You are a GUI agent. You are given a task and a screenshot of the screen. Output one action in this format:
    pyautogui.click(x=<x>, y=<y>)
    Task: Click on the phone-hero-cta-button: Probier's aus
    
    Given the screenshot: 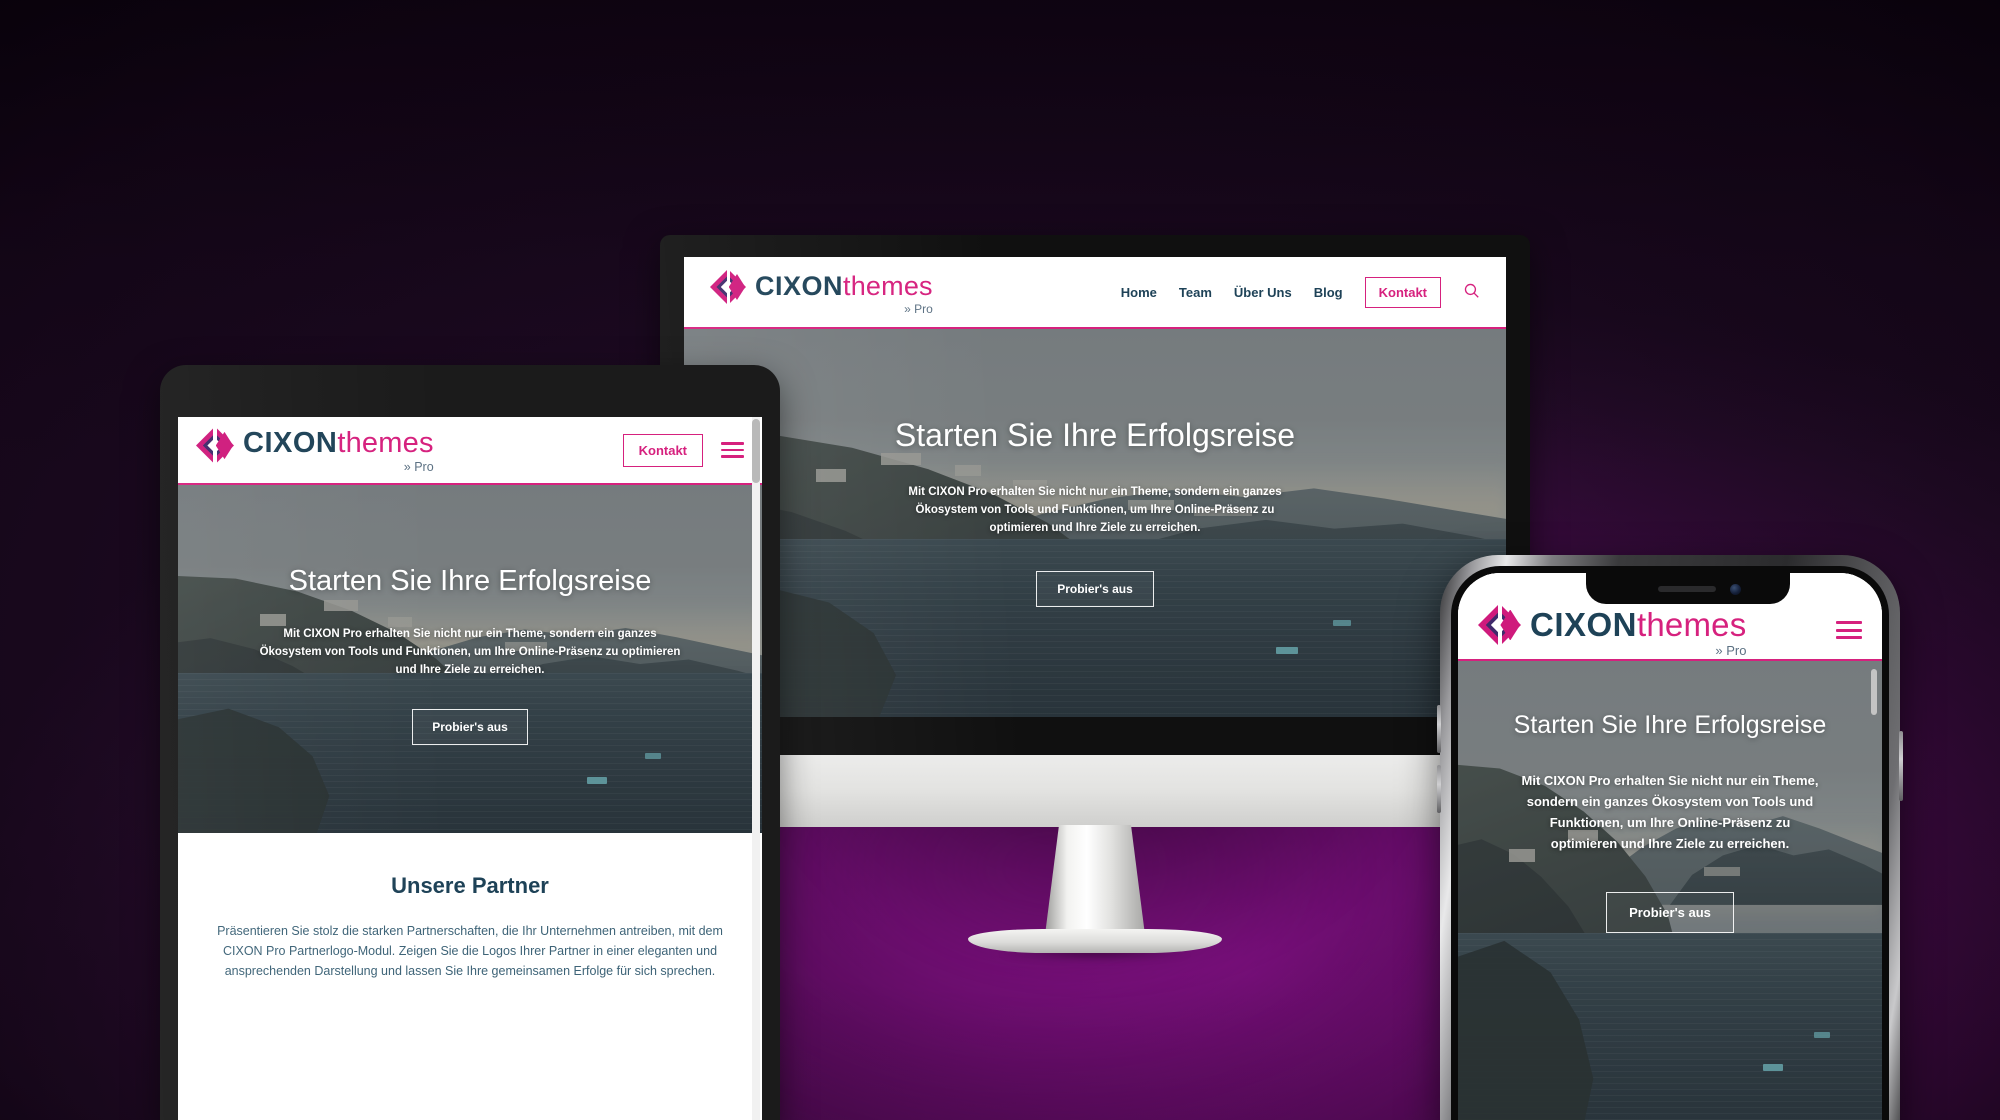 What is the action you would take?
    pyautogui.click(x=1670, y=913)
    